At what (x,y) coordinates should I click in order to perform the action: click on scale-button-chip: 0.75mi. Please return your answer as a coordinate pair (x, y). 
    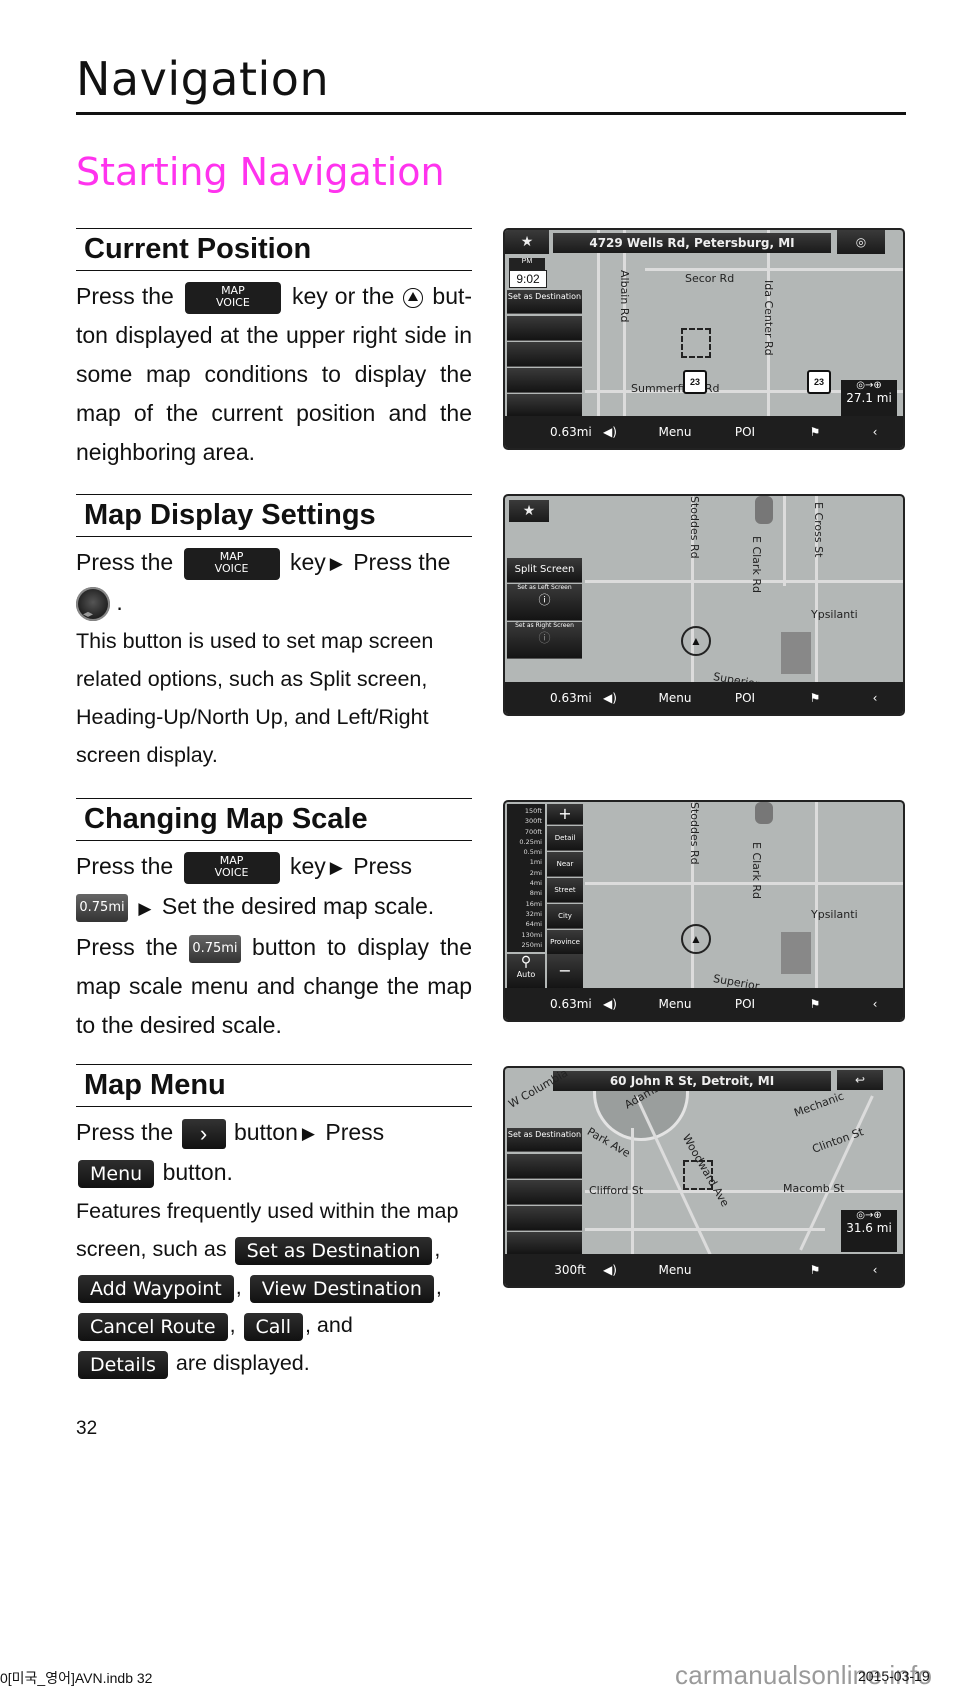
    Looking at the image, I should click on (102, 908).